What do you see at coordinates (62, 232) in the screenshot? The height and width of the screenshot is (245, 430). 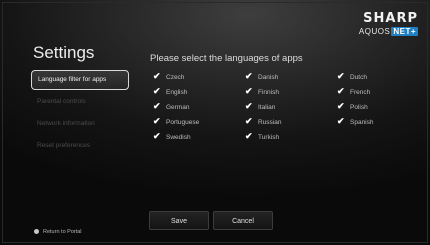 I see `return-label: Return to Portal` at bounding box center [62, 232].